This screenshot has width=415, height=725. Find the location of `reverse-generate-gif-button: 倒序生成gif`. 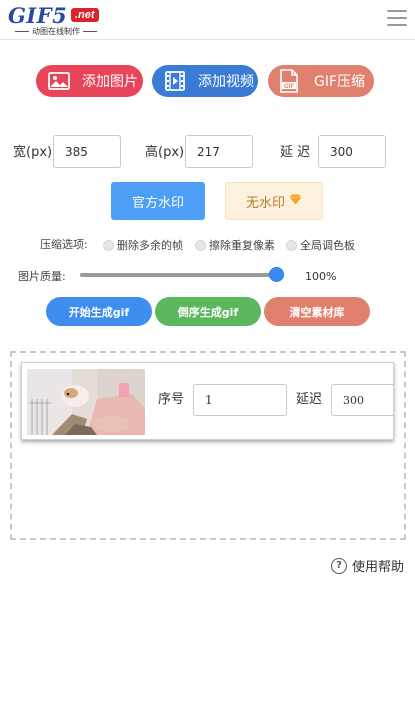

reverse-generate-gif-button: 倒序生成gif is located at coordinates (208, 311).